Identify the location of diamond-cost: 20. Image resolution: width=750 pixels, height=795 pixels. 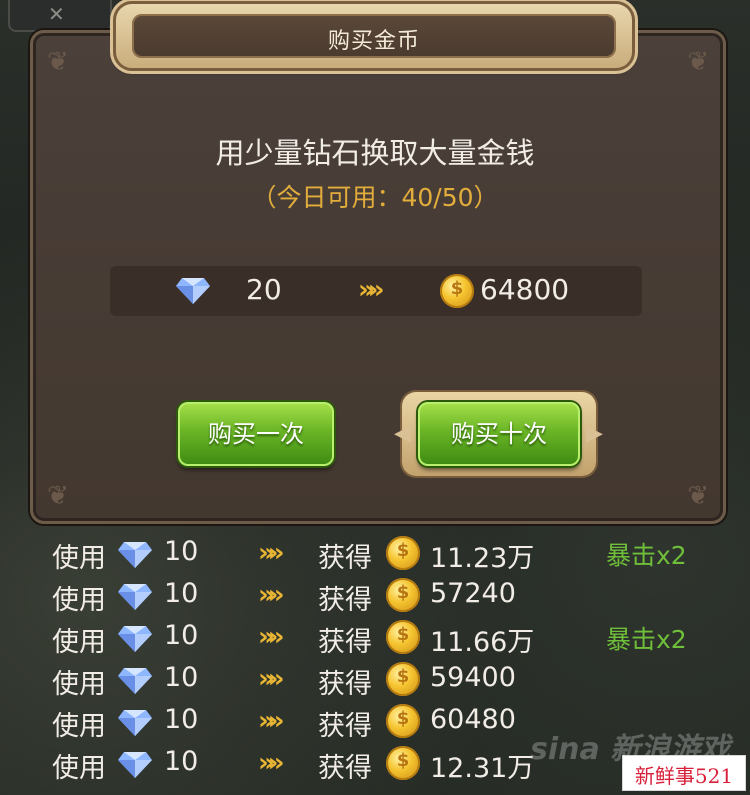
(264, 289).